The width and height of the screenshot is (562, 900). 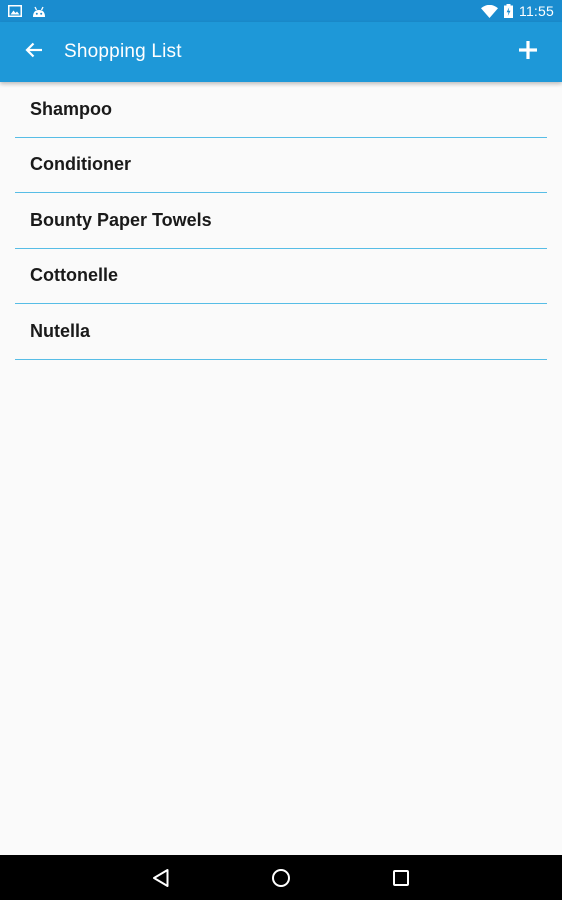 I want to click on image-notification-icon, so click(x=15, y=11).